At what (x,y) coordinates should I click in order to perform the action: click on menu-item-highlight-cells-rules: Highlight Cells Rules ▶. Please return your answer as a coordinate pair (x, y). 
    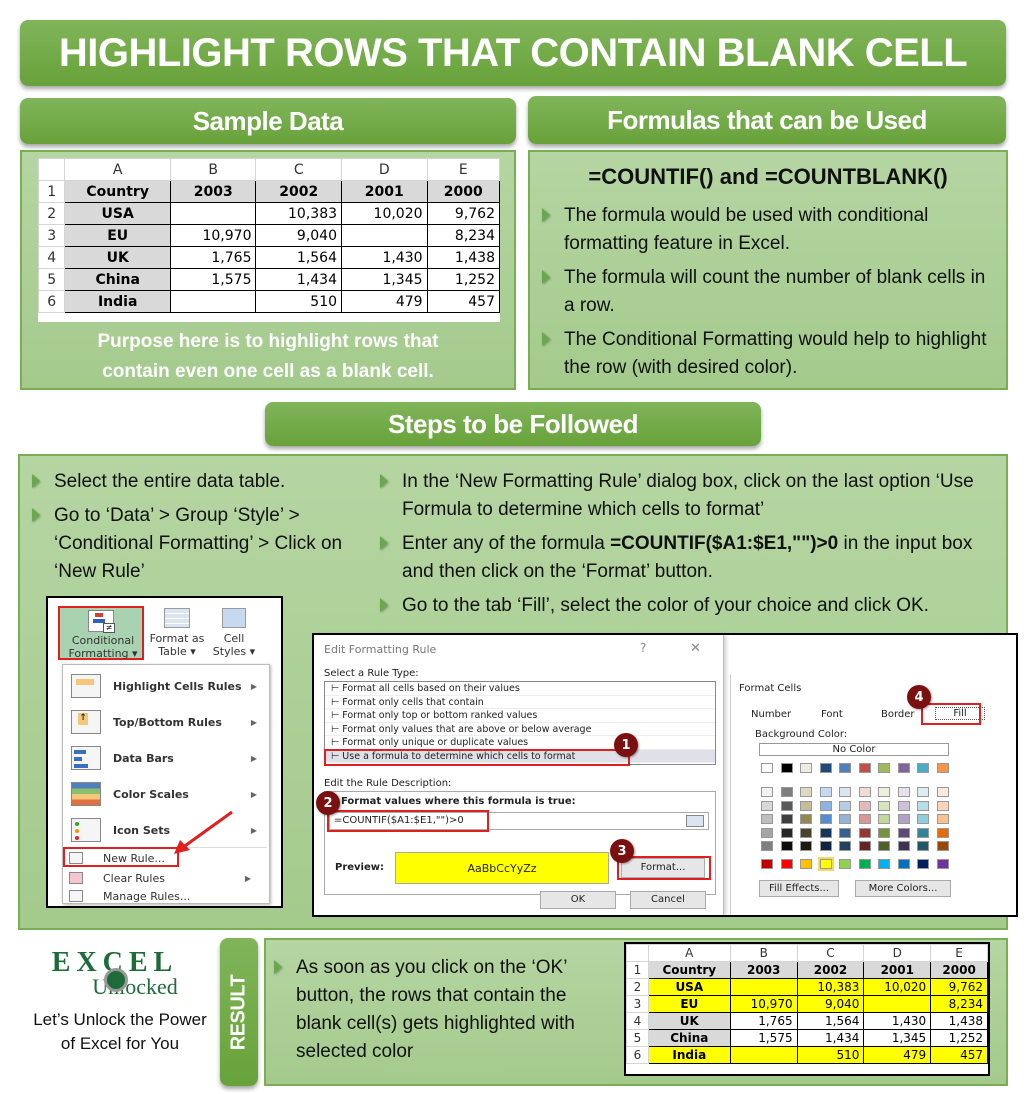
    Looking at the image, I should click on (169, 686).